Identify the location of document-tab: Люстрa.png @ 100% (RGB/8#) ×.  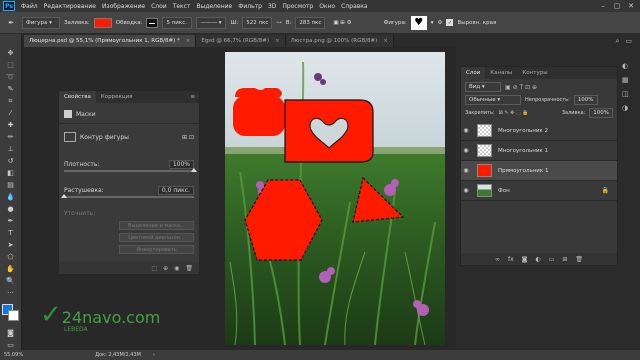
(339, 41).